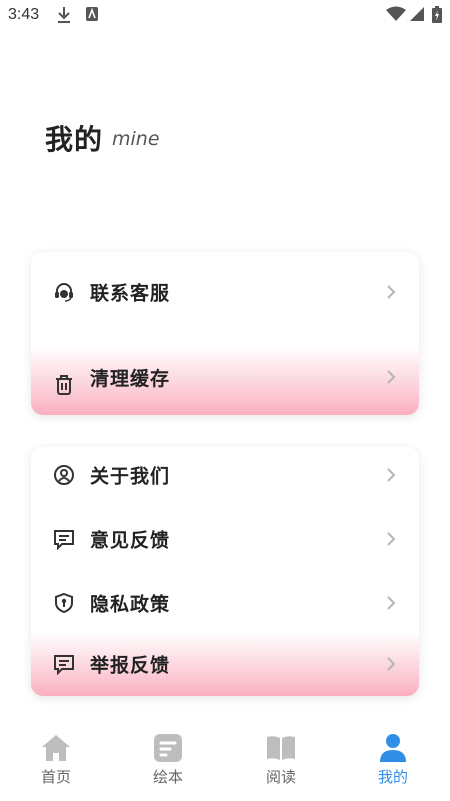 The height and width of the screenshot is (801, 450). Describe the element at coordinates (396, 16) in the screenshot. I see `wifi-icon` at that location.